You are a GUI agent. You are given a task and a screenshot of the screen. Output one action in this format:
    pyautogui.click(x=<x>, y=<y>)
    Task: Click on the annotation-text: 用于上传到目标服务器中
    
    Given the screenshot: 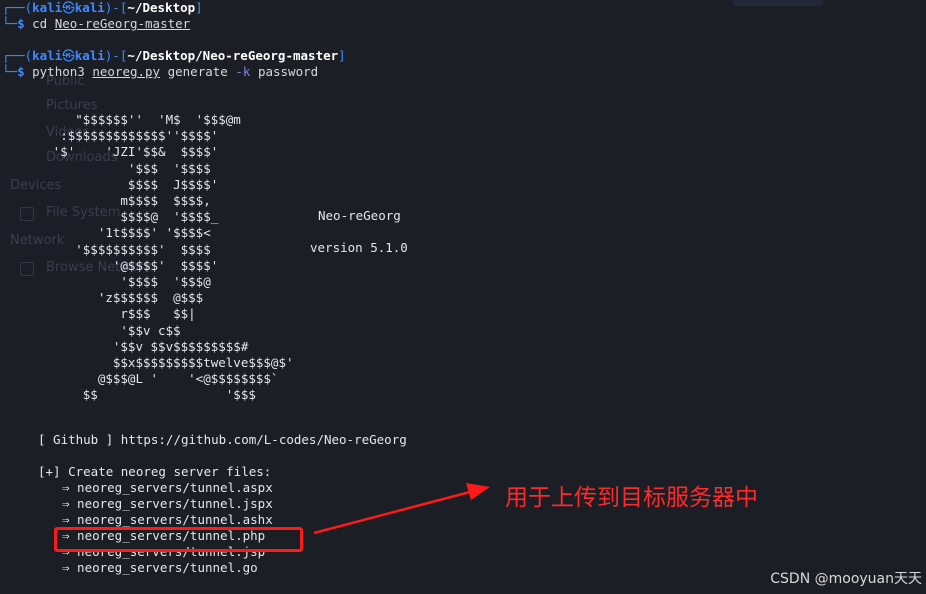 What is the action you would take?
    pyautogui.click(x=631, y=498)
    